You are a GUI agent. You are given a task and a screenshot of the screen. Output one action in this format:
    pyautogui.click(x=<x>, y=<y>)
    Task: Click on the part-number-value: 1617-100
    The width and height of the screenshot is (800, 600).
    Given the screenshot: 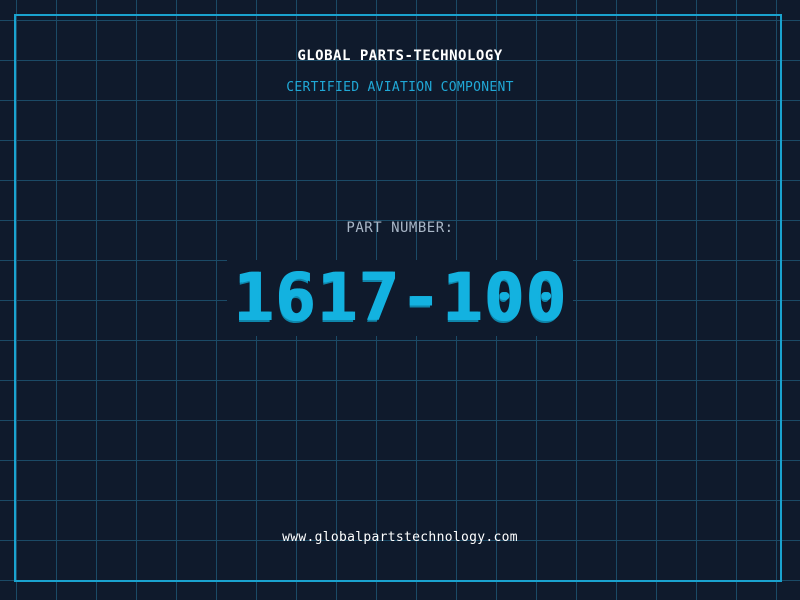 What is the action you would take?
    pyautogui.click(x=400, y=298)
    